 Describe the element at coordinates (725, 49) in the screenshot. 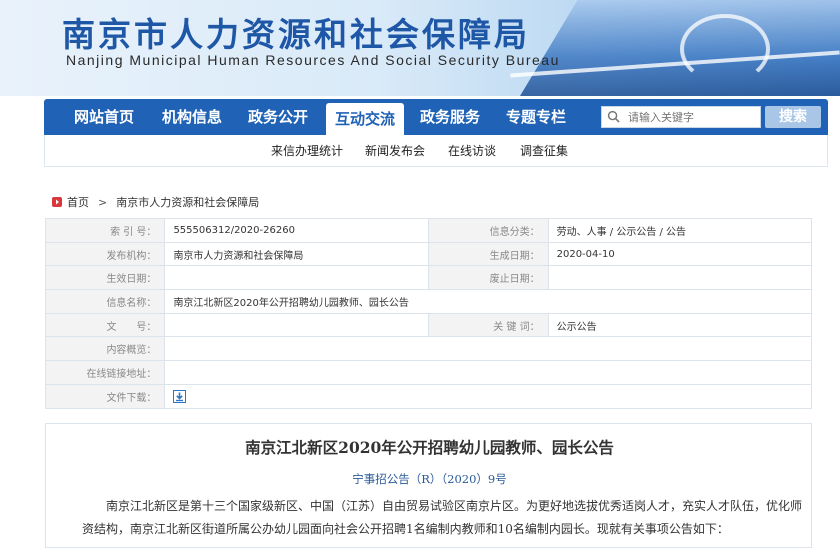

I see `bridge-illustration` at that location.